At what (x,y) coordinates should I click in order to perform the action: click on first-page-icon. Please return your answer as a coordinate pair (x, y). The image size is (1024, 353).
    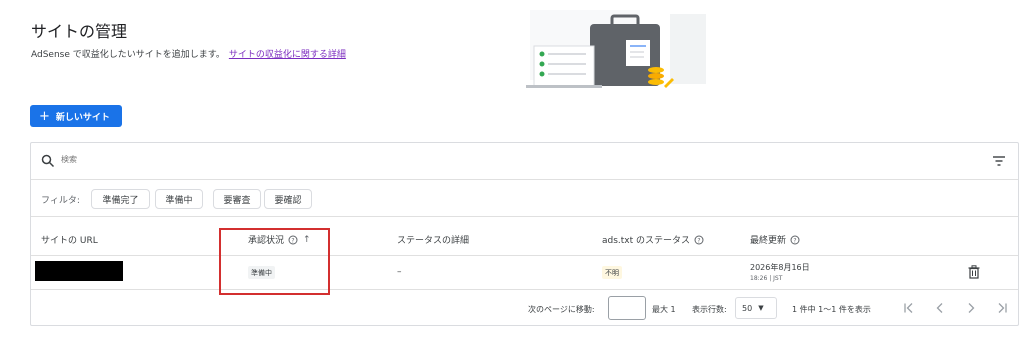
    Looking at the image, I should click on (909, 308).